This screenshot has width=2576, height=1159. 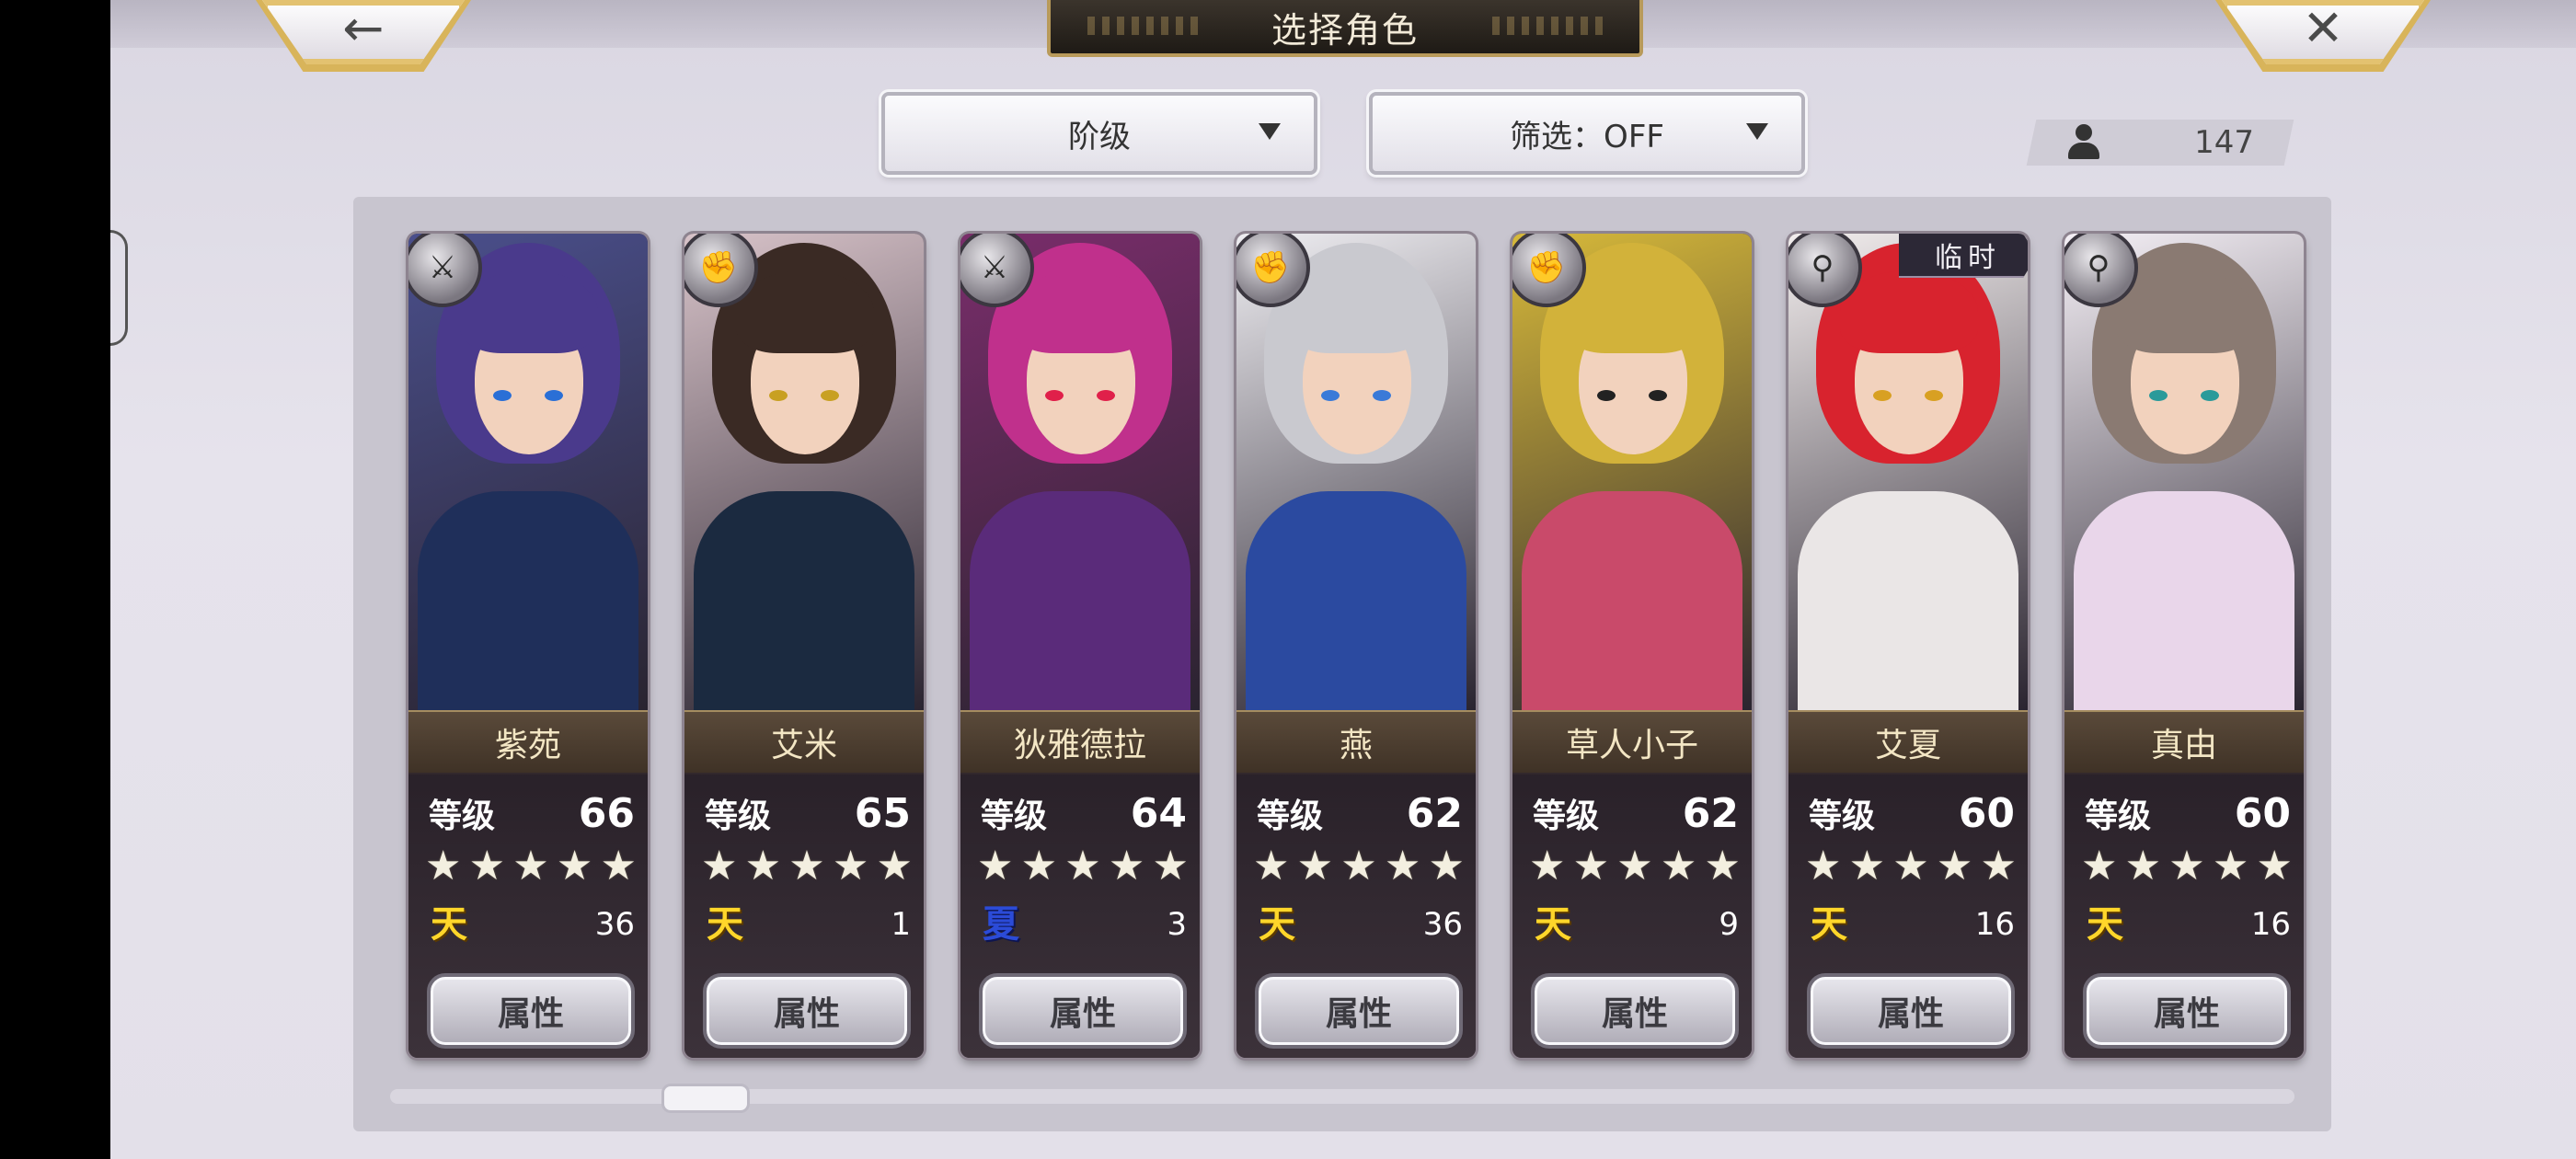 I want to click on character-stats: 等级 62 ★ ★ ★ ★ ★ 天 36 属性, so click(x=1356, y=915).